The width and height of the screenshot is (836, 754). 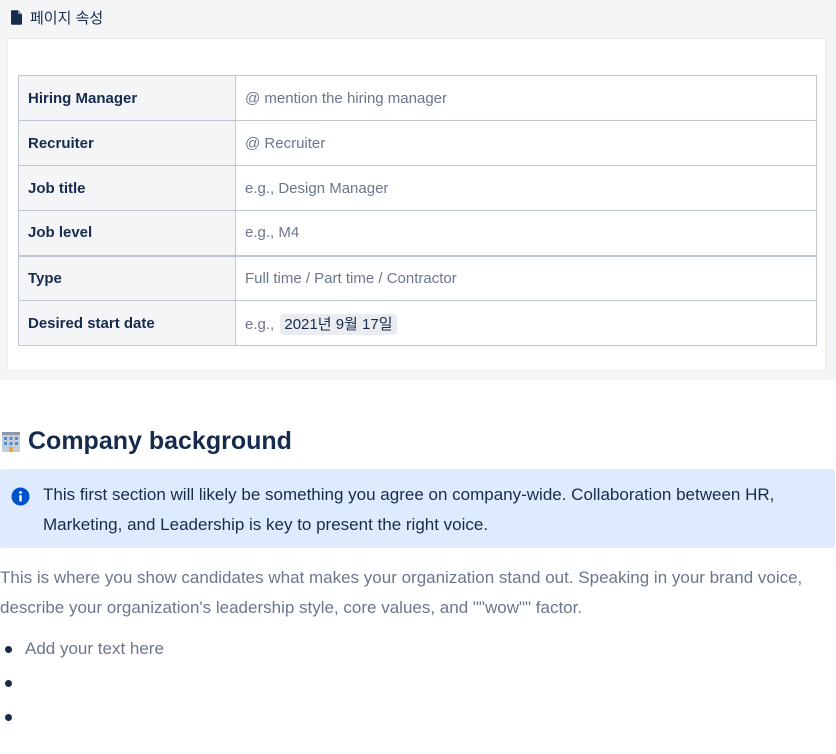 I want to click on table-row: Job level e.g., M4, so click(x=417, y=233).